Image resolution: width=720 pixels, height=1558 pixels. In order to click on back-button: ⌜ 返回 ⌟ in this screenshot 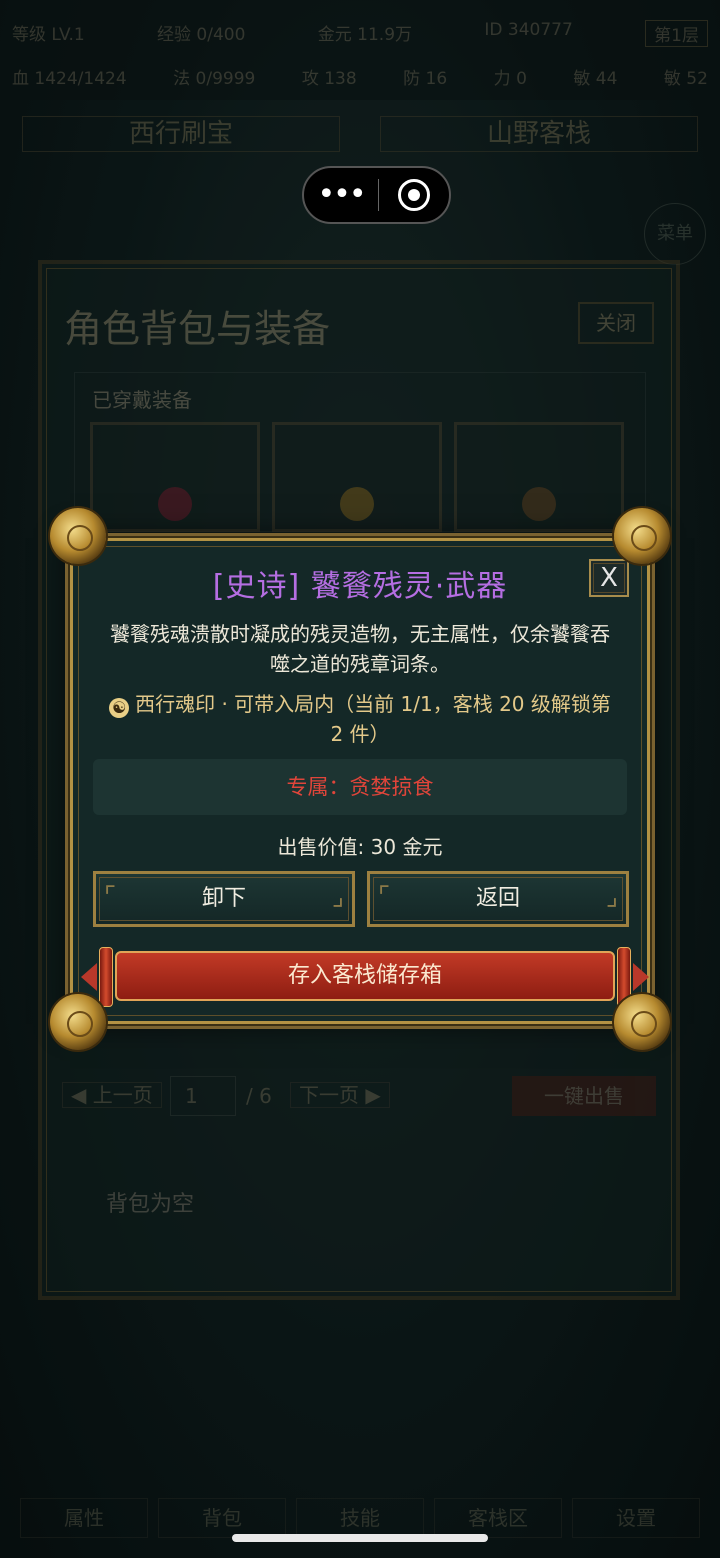, I will do `click(498, 899)`.